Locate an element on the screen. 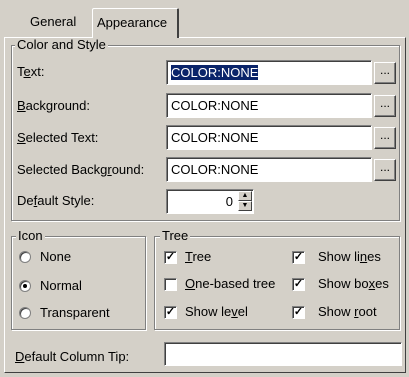  tab-appearance-label: Appearance is located at coordinates (132, 22).